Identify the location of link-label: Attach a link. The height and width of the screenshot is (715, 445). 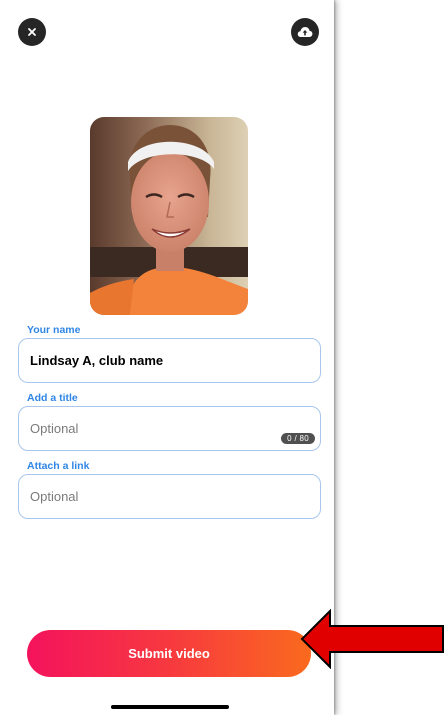
(58, 466).